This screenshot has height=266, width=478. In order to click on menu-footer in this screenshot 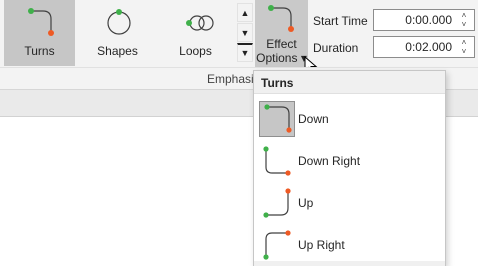, I will do `click(349, 263)`.